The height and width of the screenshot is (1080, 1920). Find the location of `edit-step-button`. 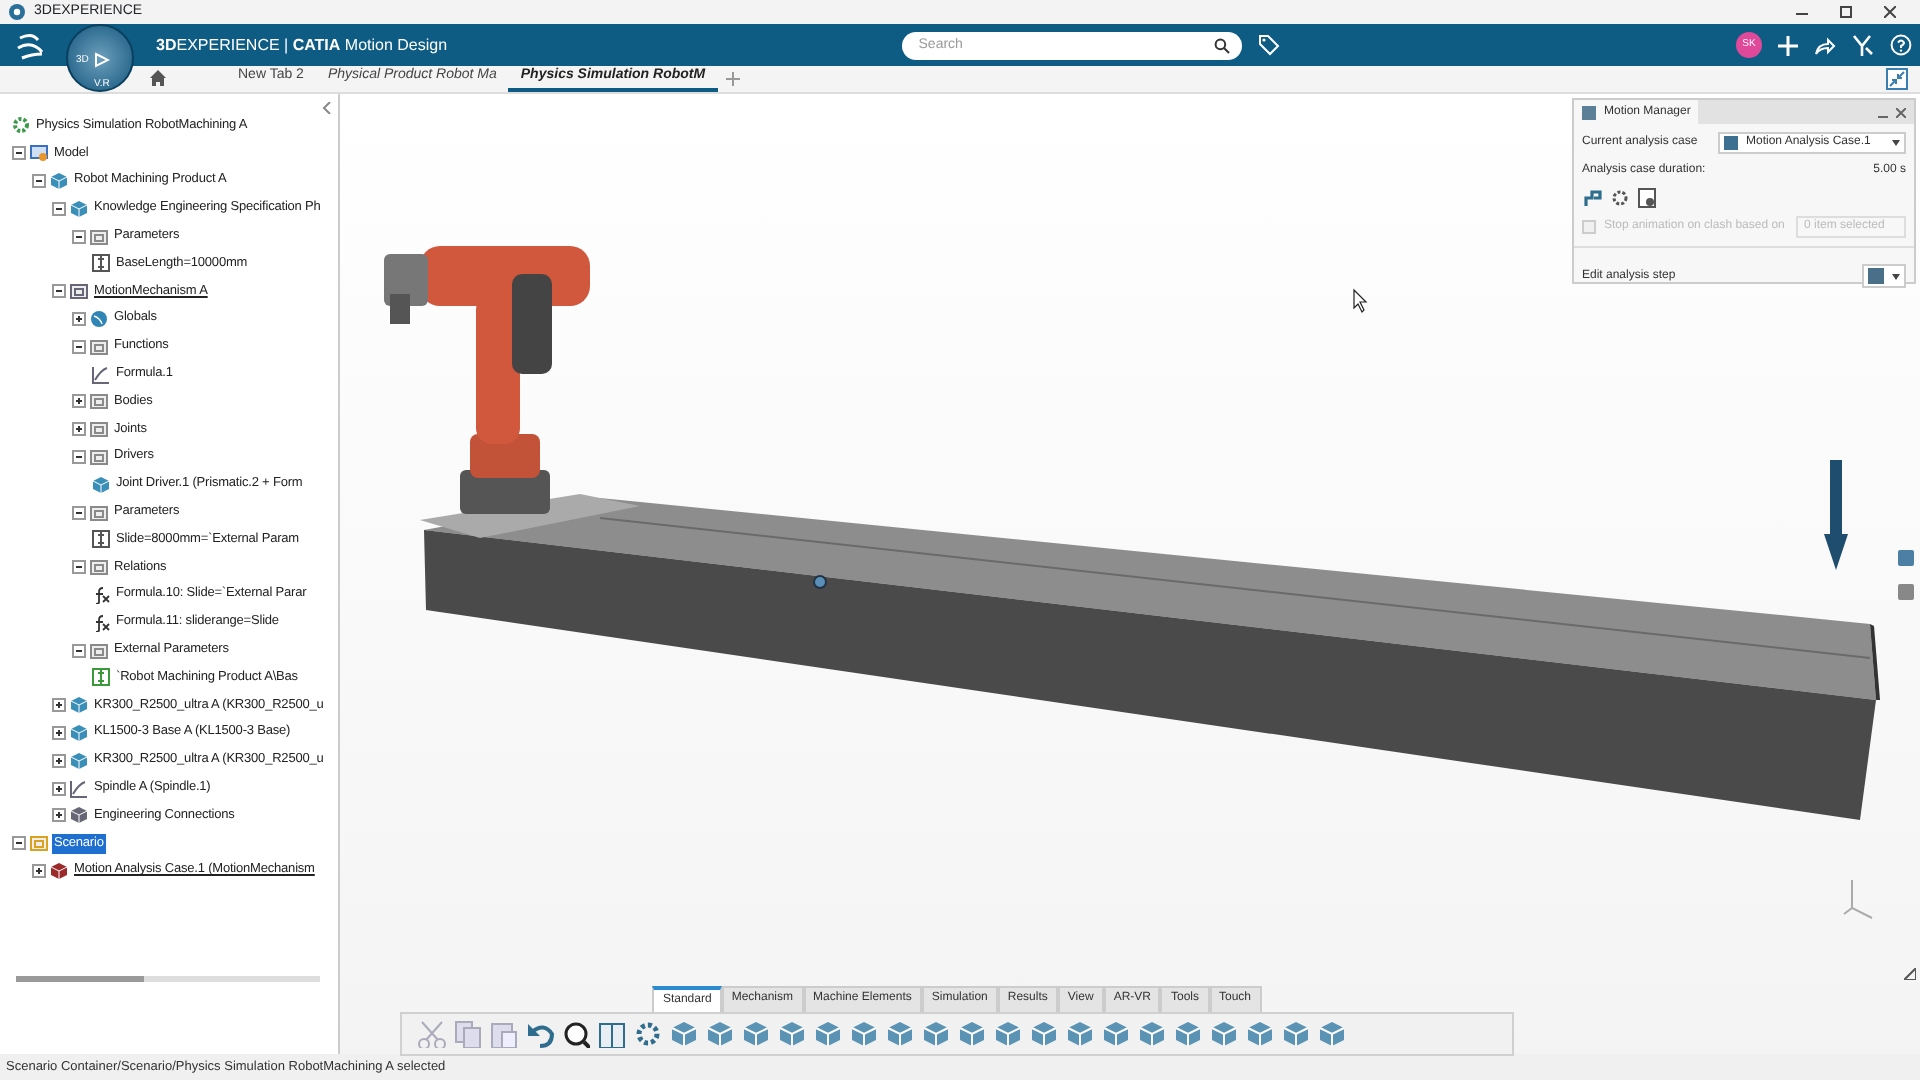

edit-step-button is located at coordinates (1884, 276).